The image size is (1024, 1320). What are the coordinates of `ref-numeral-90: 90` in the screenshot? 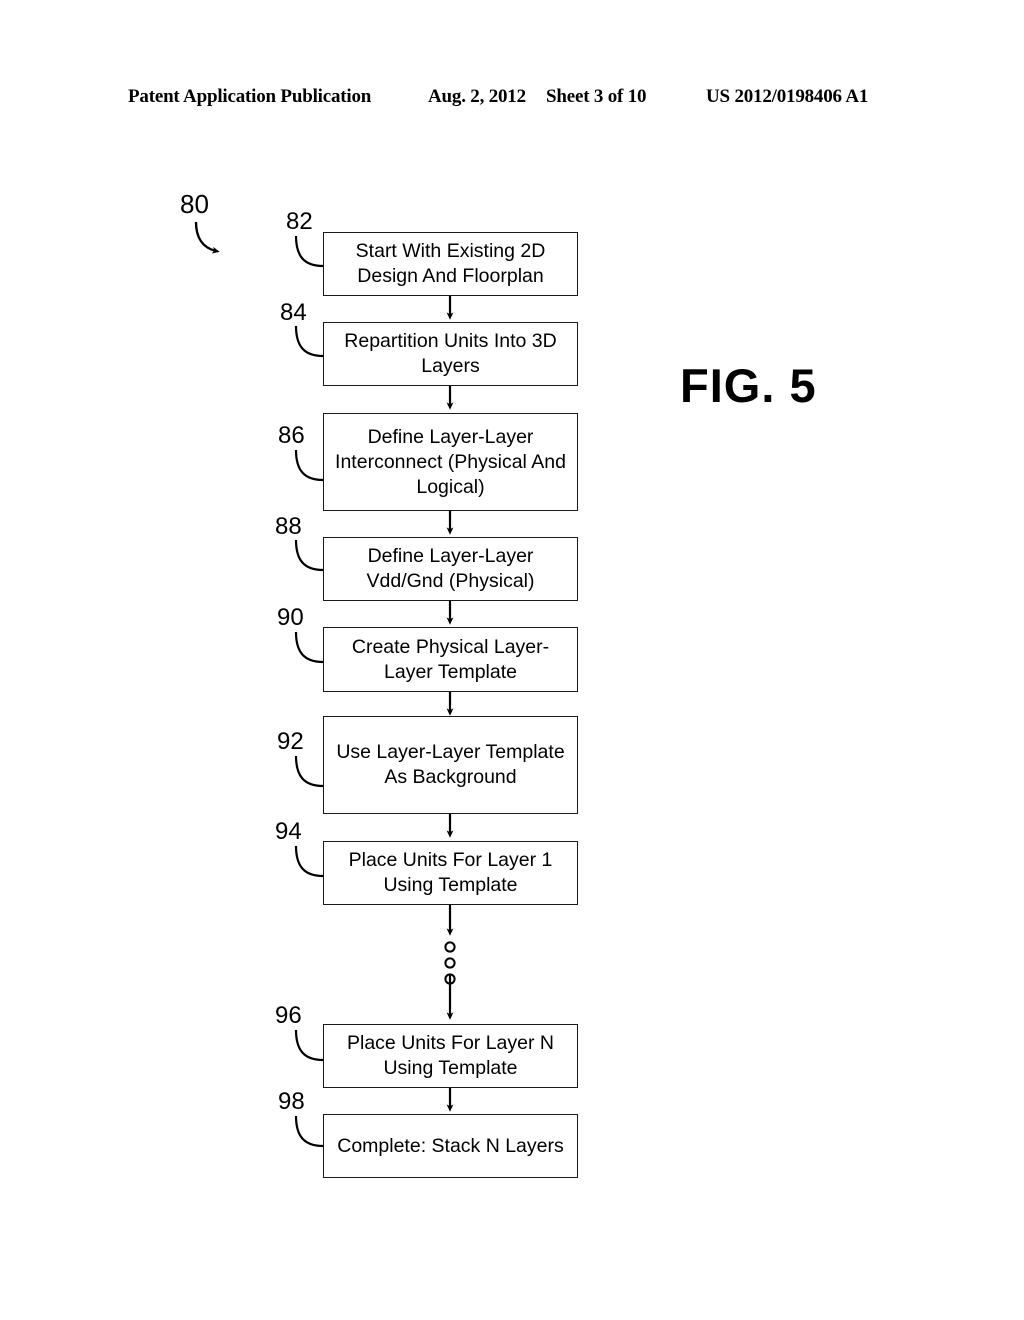 It's located at (290, 617).